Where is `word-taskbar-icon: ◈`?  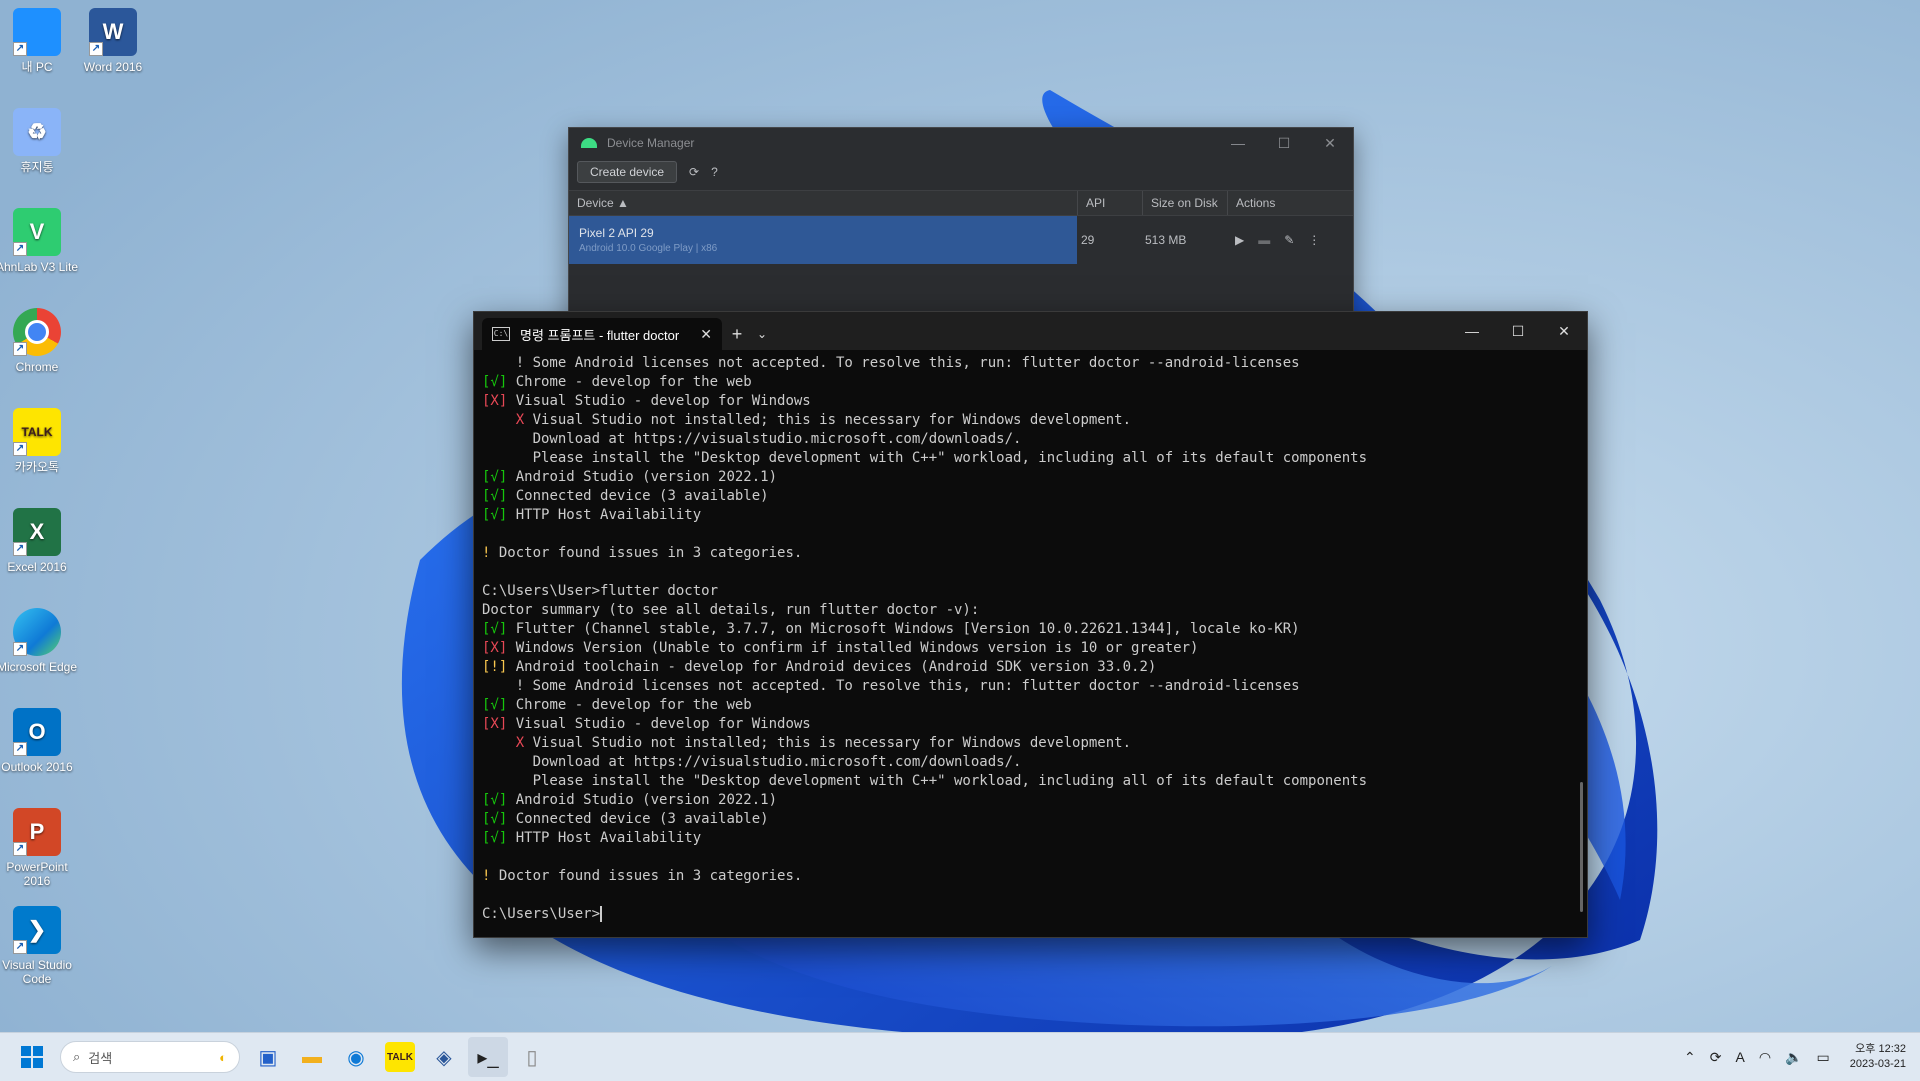
word-taskbar-icon: ◈ is located at coordinates (444, 1057).